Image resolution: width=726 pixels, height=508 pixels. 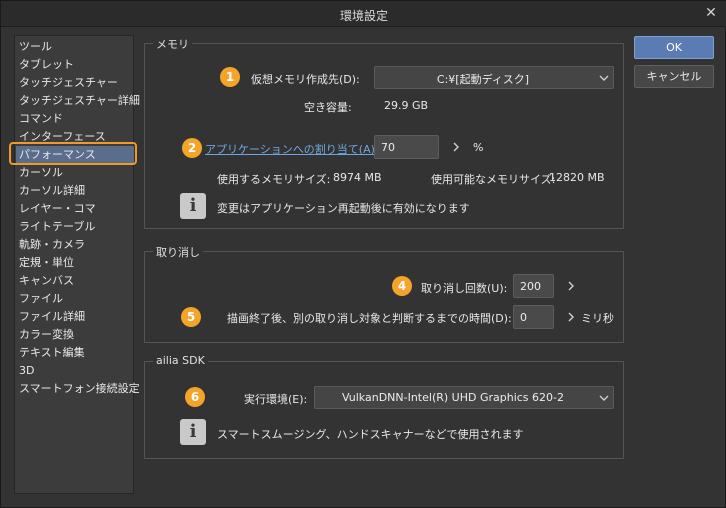 I want to click on close-icon: ✕, so click(x=711, y=13).